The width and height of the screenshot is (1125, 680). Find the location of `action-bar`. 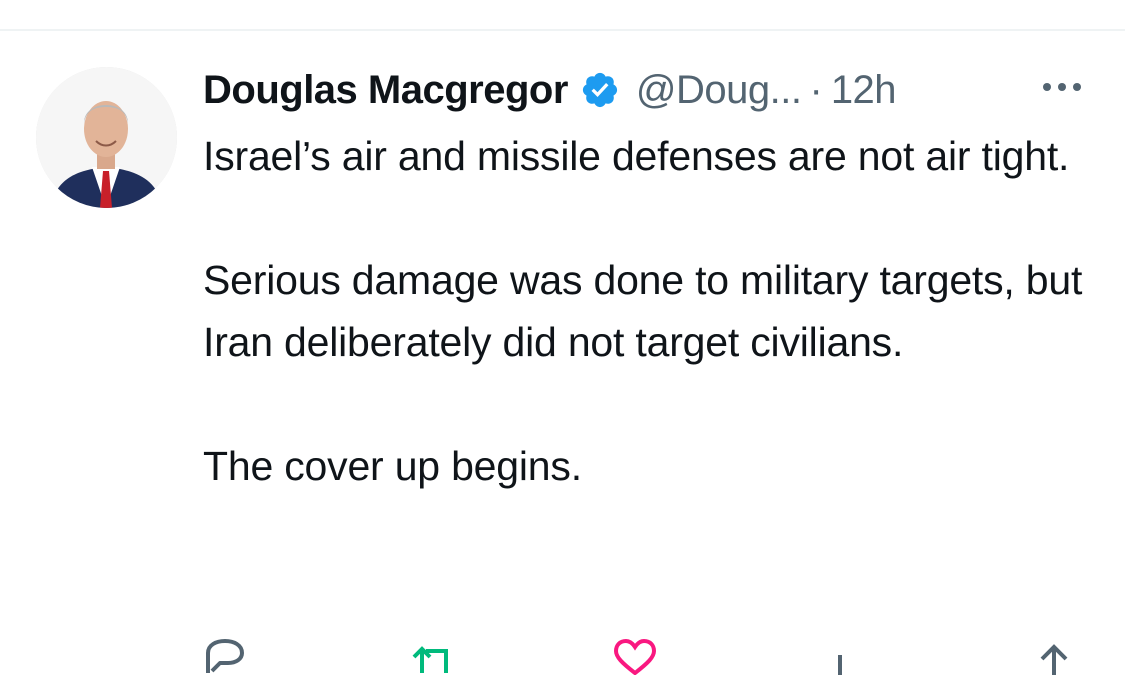

action-bar is located at coordinates (640, 655).